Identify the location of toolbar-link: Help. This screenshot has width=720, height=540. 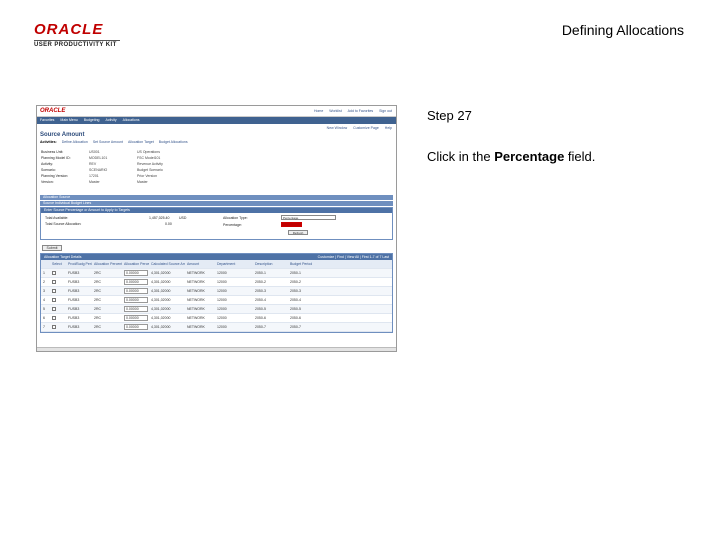
(388, 128).